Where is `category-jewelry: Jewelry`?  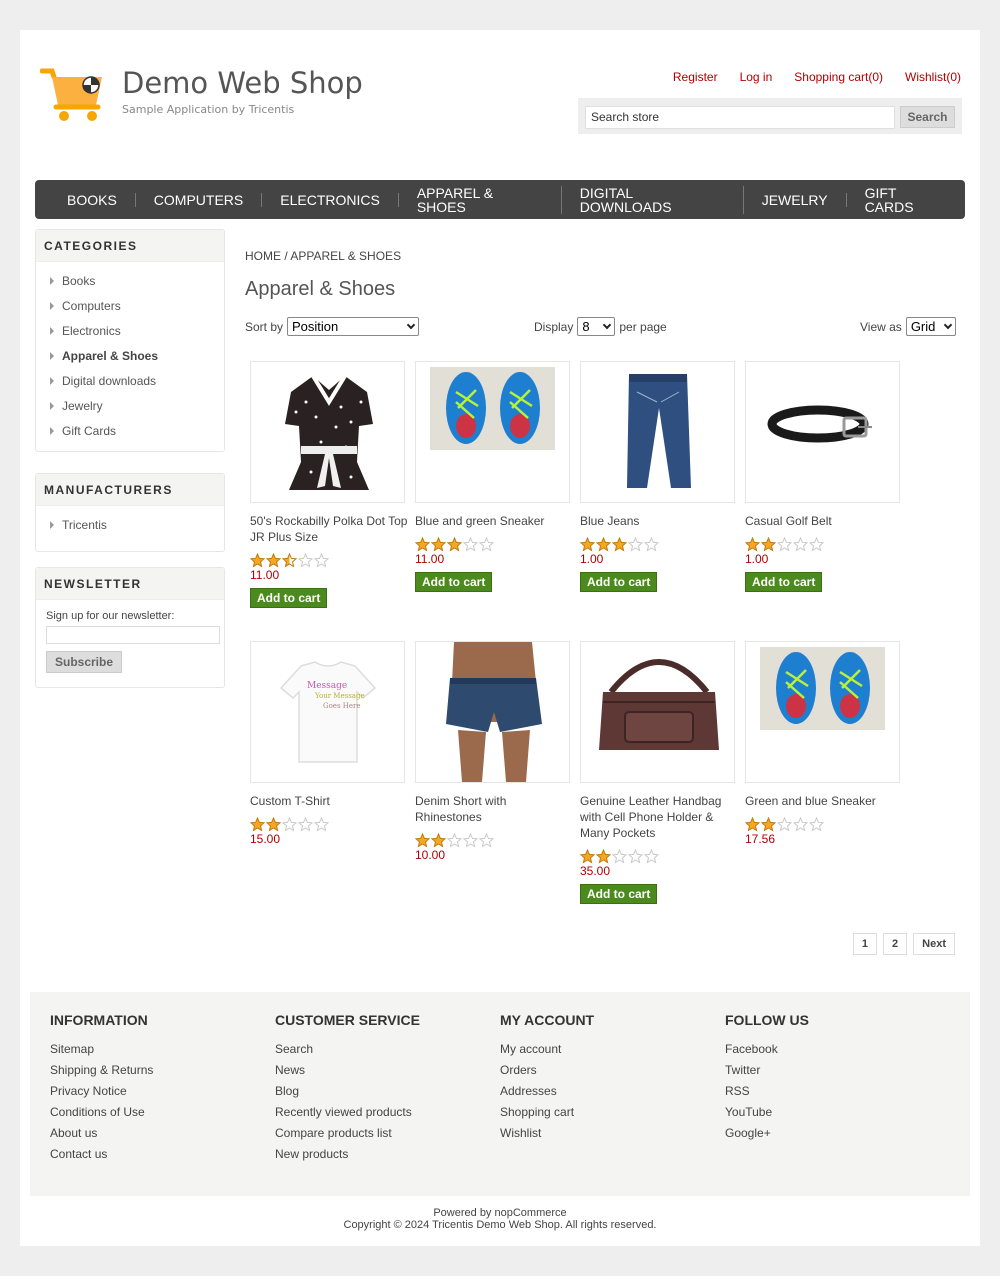
category-jewelry: Jewelry is located at coordinates (131, 405).